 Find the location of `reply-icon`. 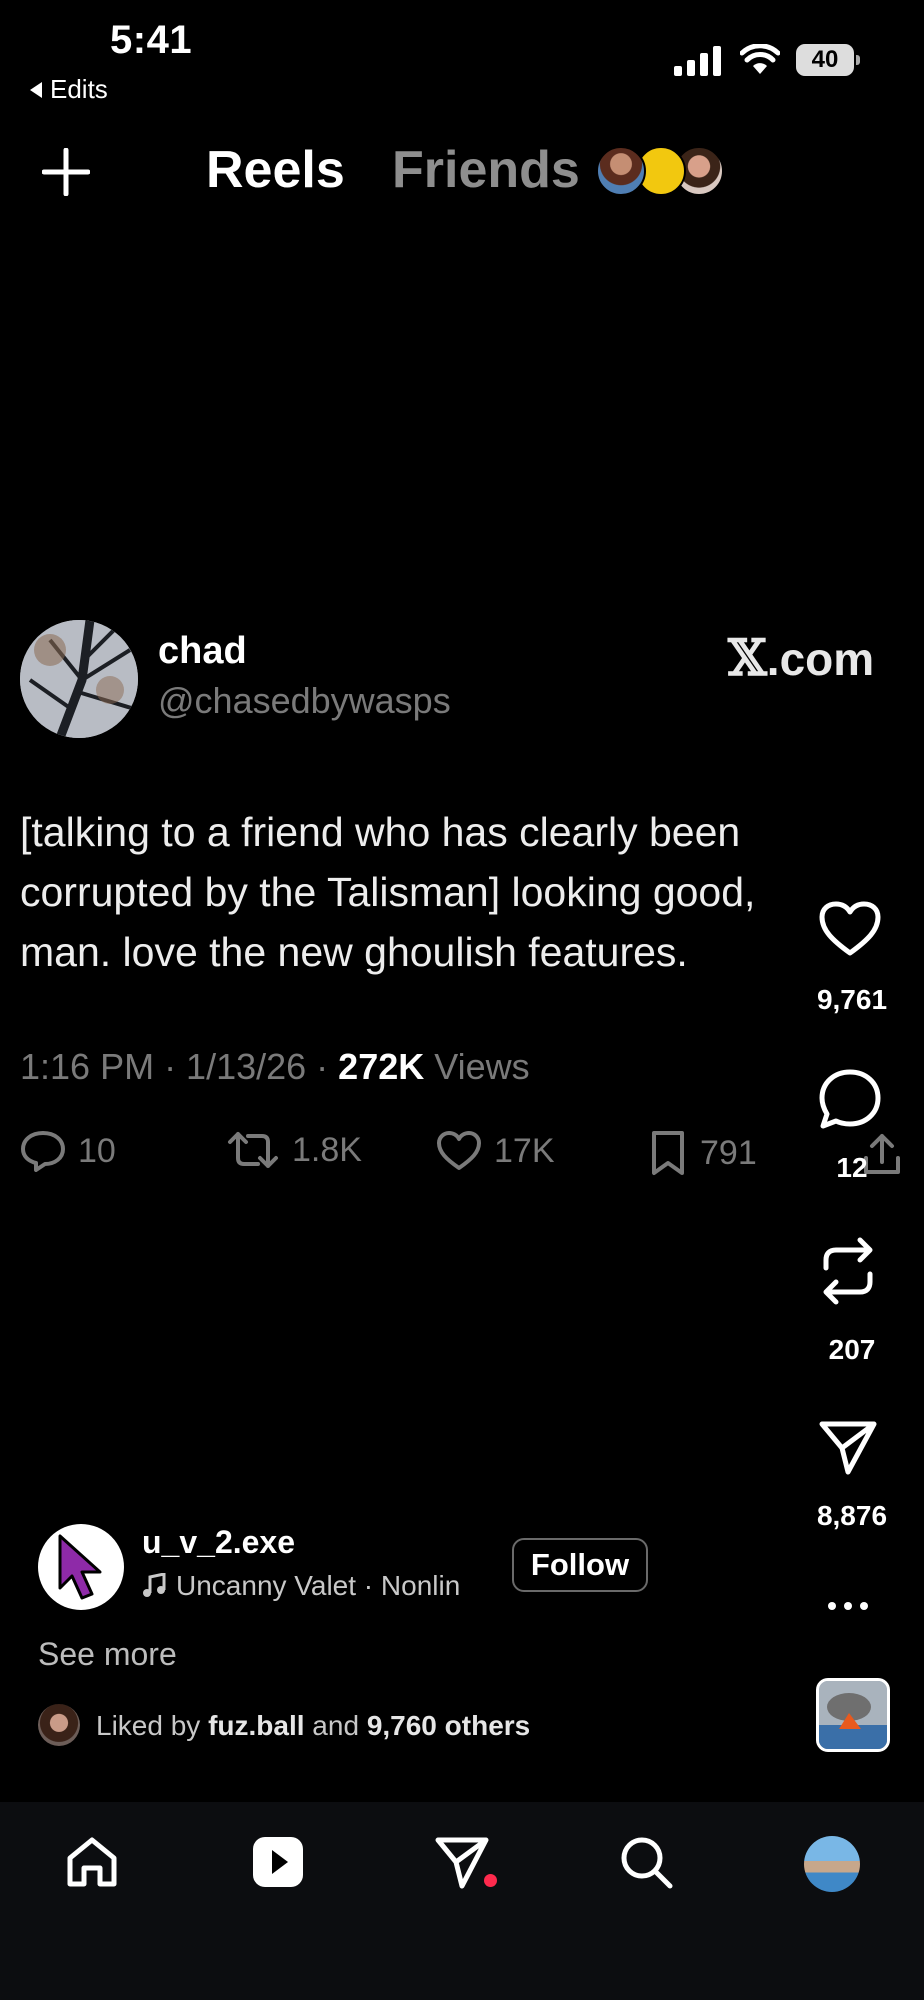

reply-icon is located at coordinates (43, 1151).